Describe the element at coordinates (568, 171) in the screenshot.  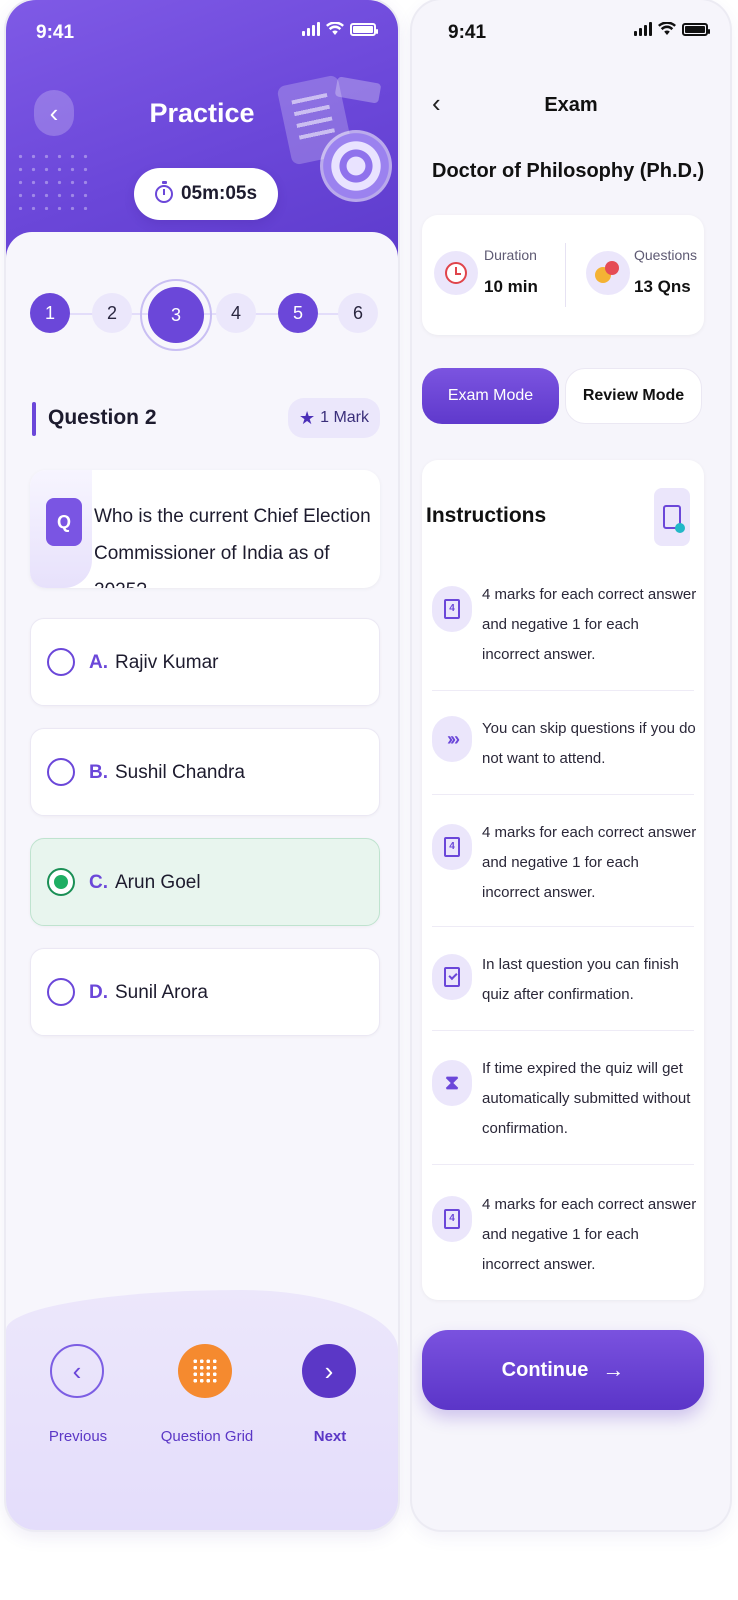
I see `exam-name: Doctor of Philosophy (Ph.D.)` at that location.